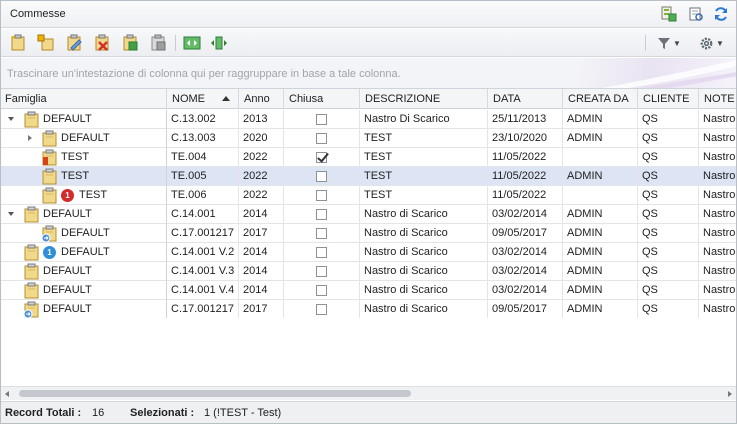 The height and width of the screenshot is (424, 737). Describe the element at coordinates (669, 14) in the screenshot. I see `tree-export-icon` at that location.